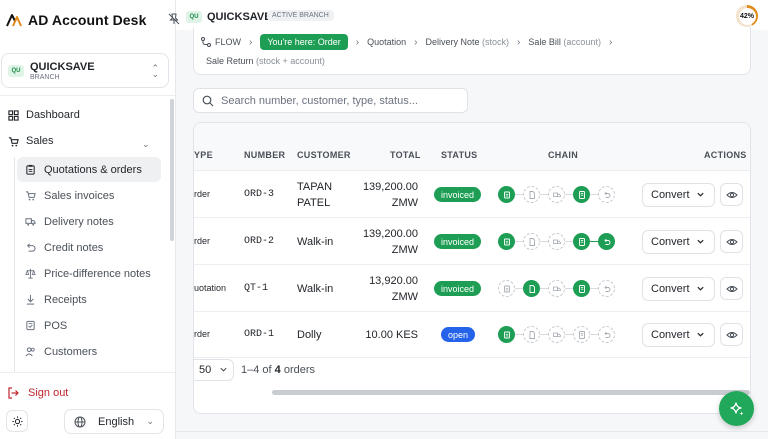 Image resolution: width=768 pixels, height=439 pixels. Describe the element at coordinates (324, 155) in the screenshot. I see `col-customer: CUSTOMER` at that location.